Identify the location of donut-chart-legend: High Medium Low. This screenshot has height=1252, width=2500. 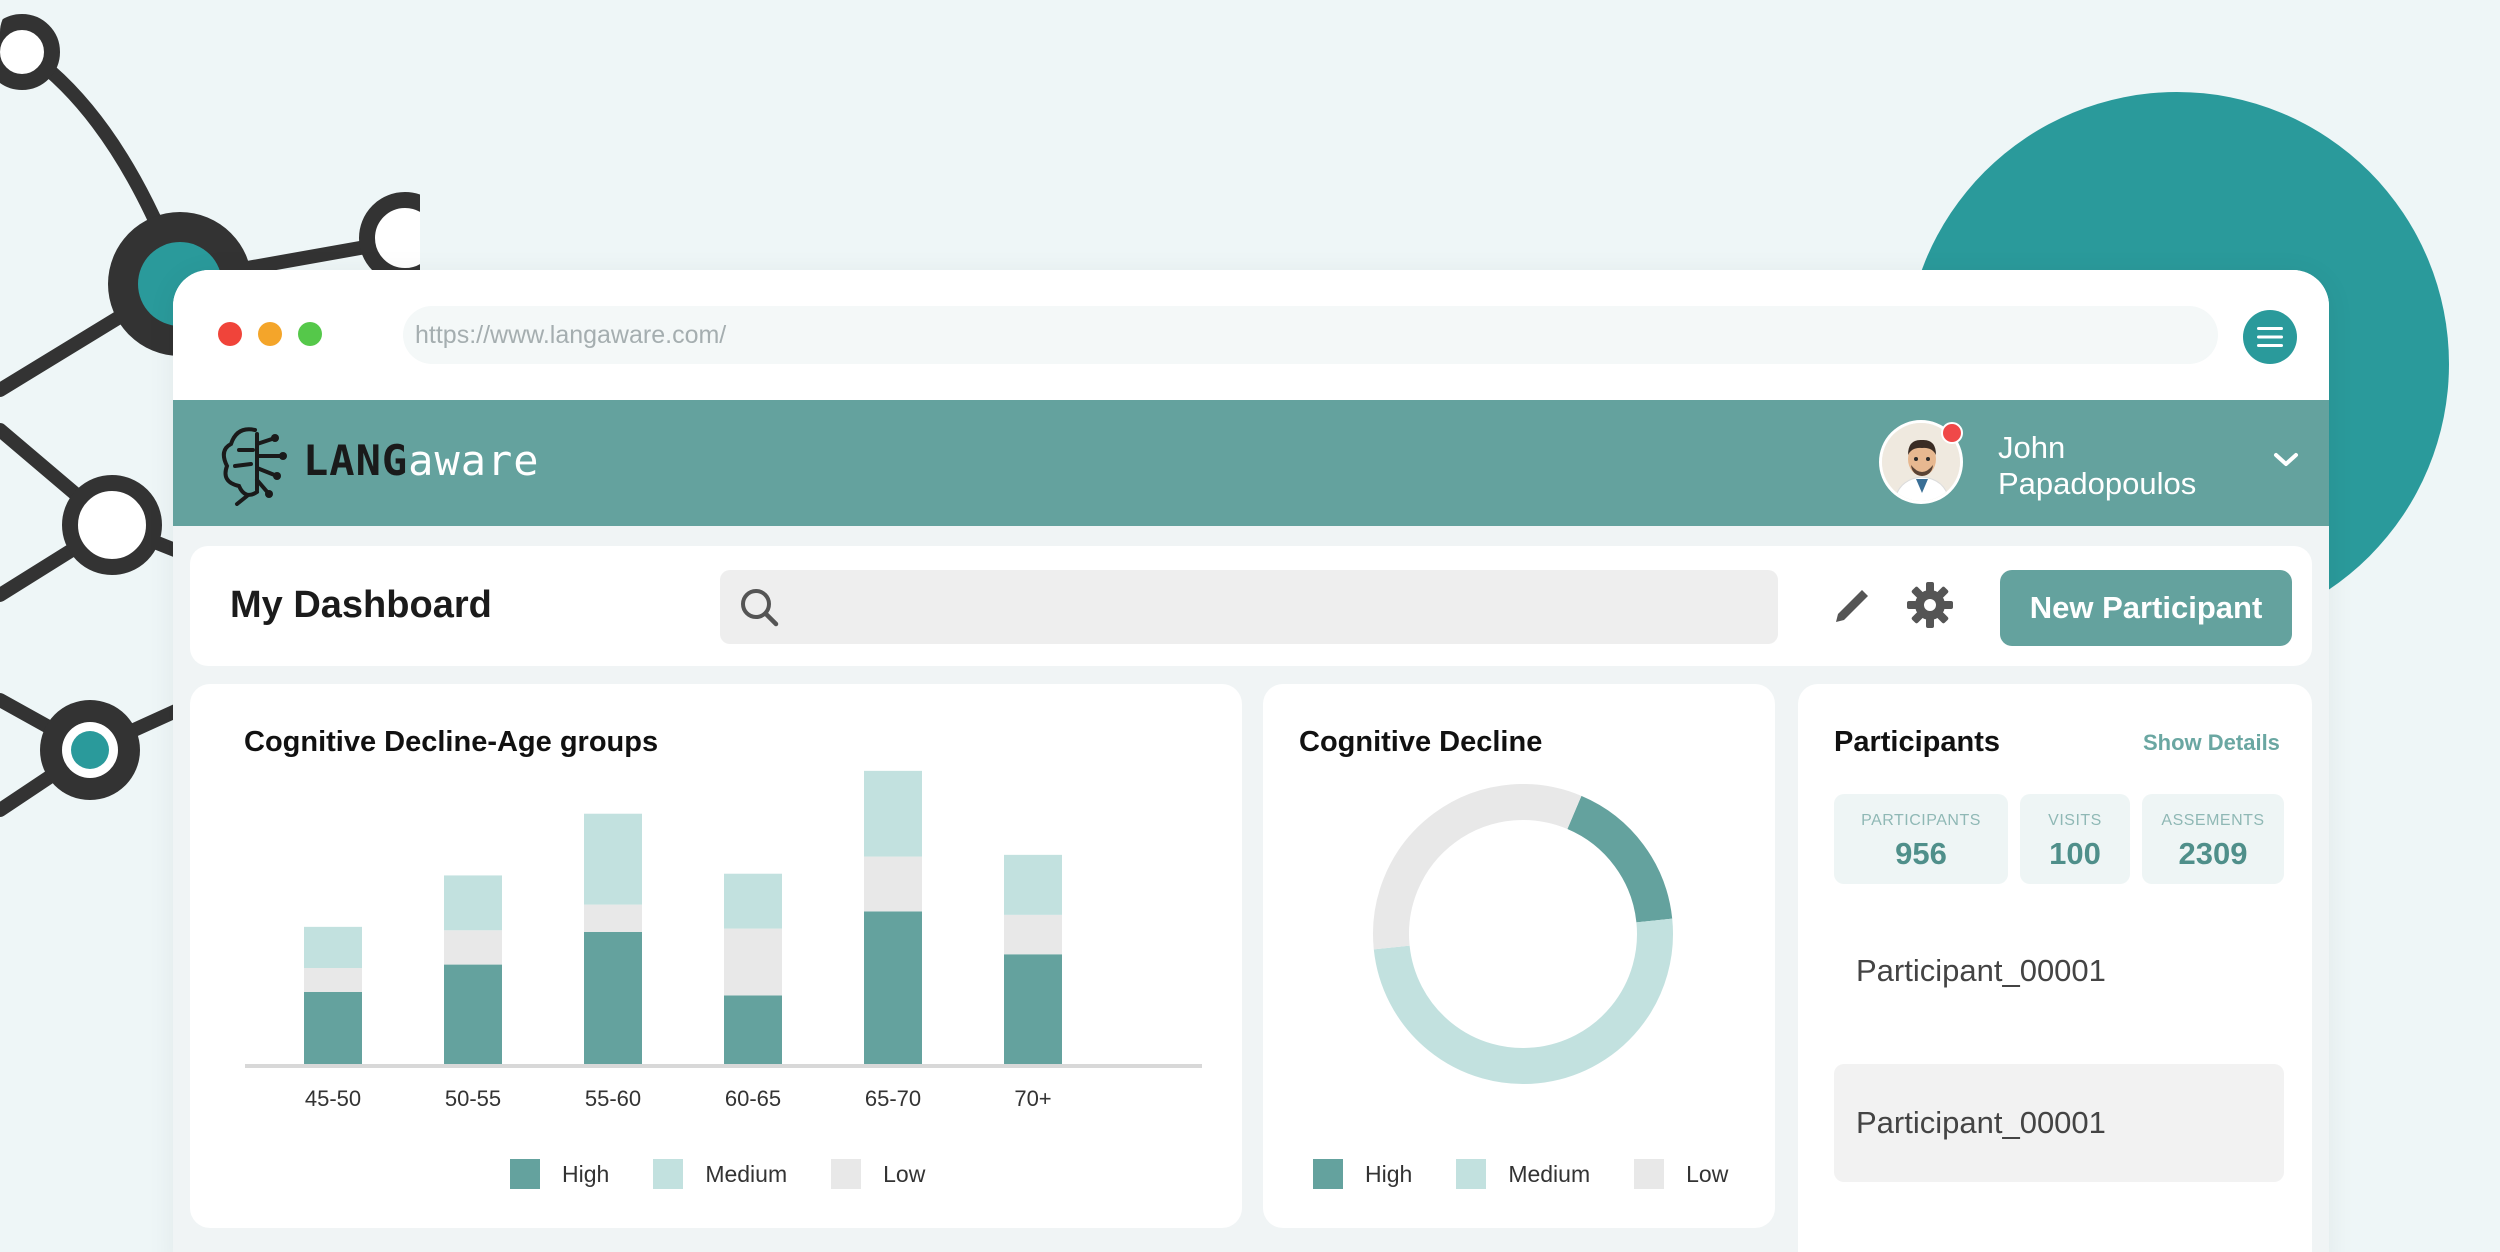
(1520, 1174).